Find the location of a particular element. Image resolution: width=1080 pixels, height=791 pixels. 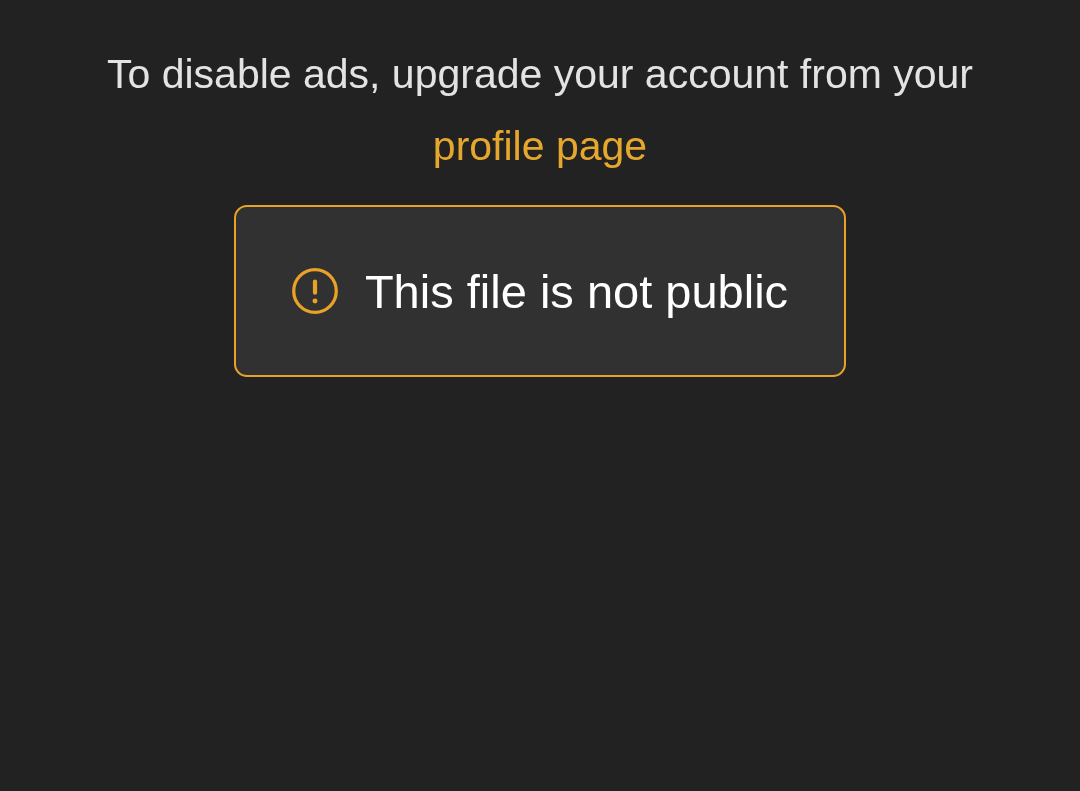

exclamation-icon is located at coordinates (314, 291).